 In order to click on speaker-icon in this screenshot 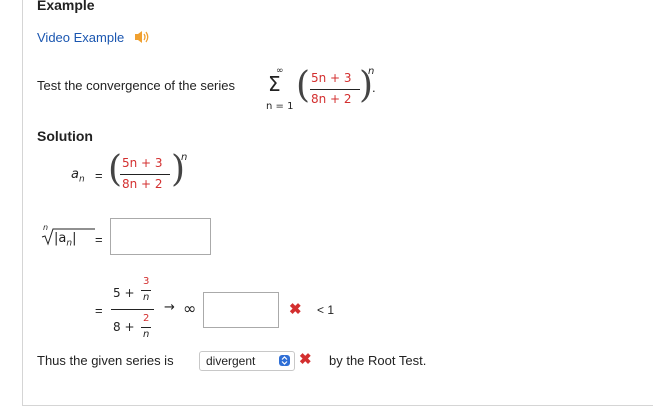, I will do `click(143, 37)`.